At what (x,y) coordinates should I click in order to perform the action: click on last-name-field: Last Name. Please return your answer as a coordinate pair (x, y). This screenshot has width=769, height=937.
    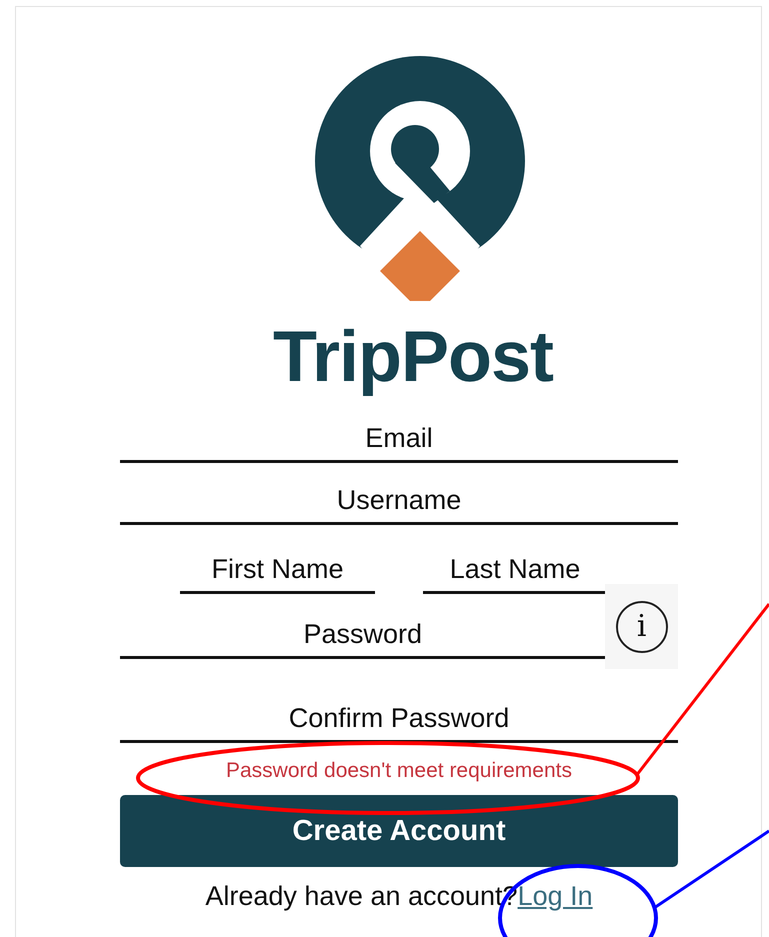
    Looking at the image, I should click on (515, 572).